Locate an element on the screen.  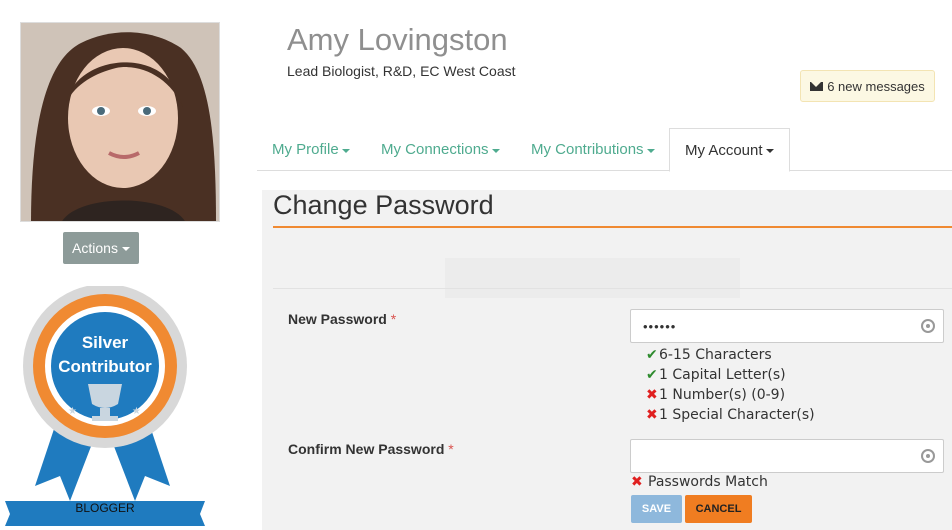
profile-photo is located at coordinates (120, 122).